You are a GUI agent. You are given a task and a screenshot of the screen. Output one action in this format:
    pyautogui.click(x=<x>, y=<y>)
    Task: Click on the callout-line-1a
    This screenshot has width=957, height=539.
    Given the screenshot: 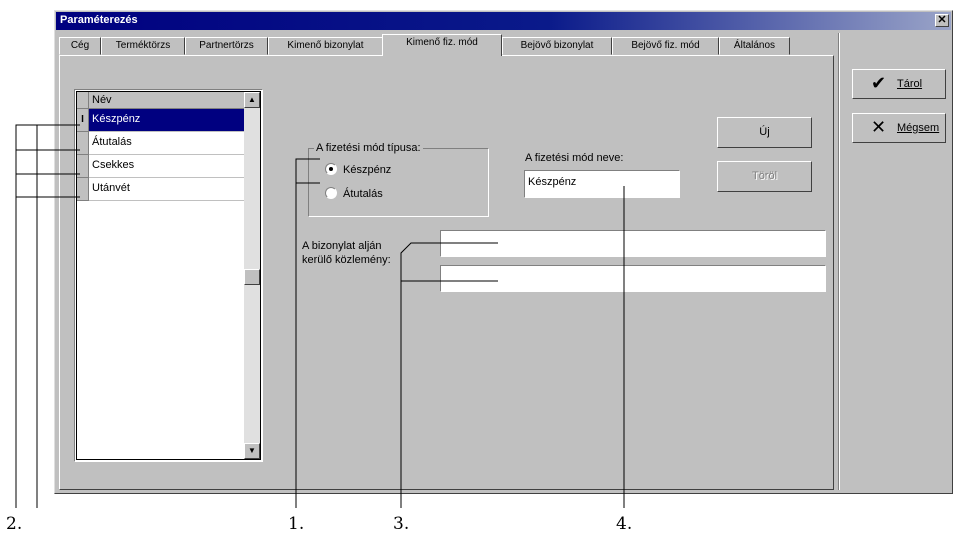 What is the action you would take?
    pyautogui.click(x=307, y=333)
    